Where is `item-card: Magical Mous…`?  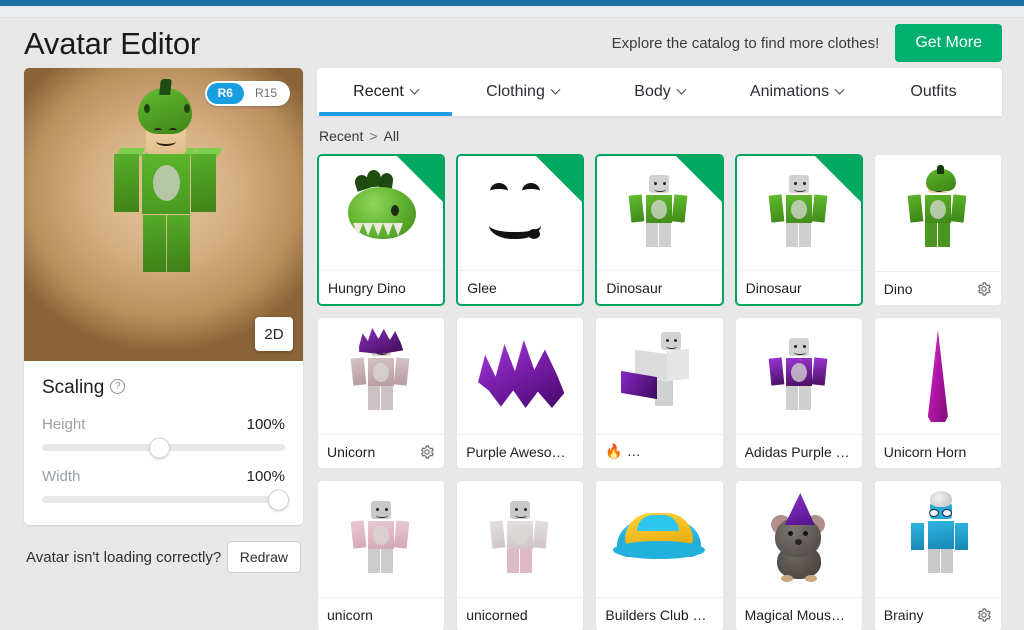
item-card: Magical Mous… is located at coordinates (798, 555).